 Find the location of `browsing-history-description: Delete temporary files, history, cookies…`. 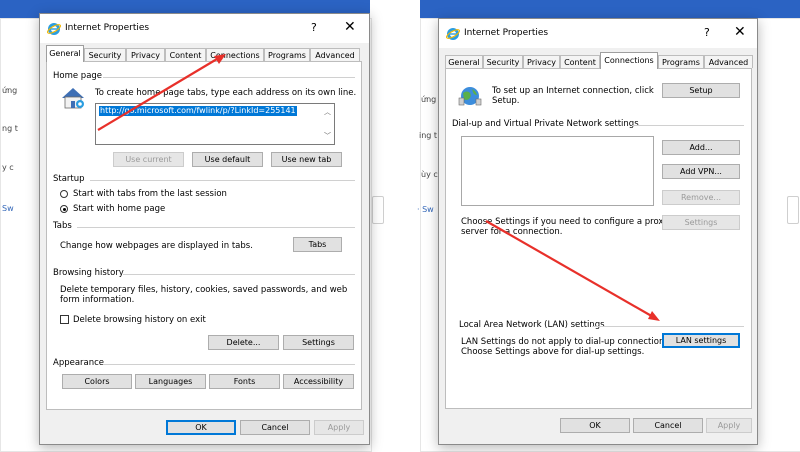

browsing-history-description: Delete temporary files, history, cookies… is located at coordinates (204, 290).